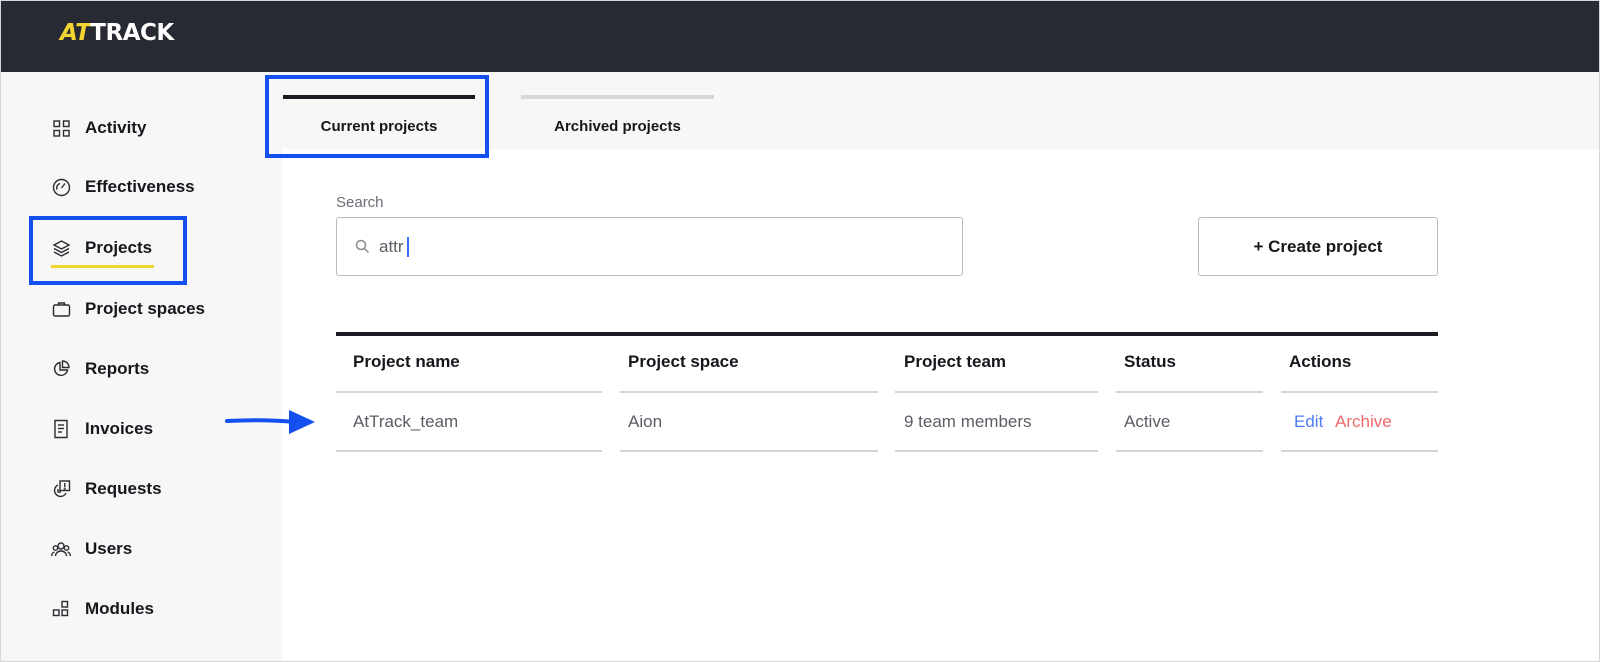 The width and height of the screenshot is (1600, 662). Describe the element at coordinates (109, 548) in the screenshot. I see `sidebar-item-label: Users` at that location.